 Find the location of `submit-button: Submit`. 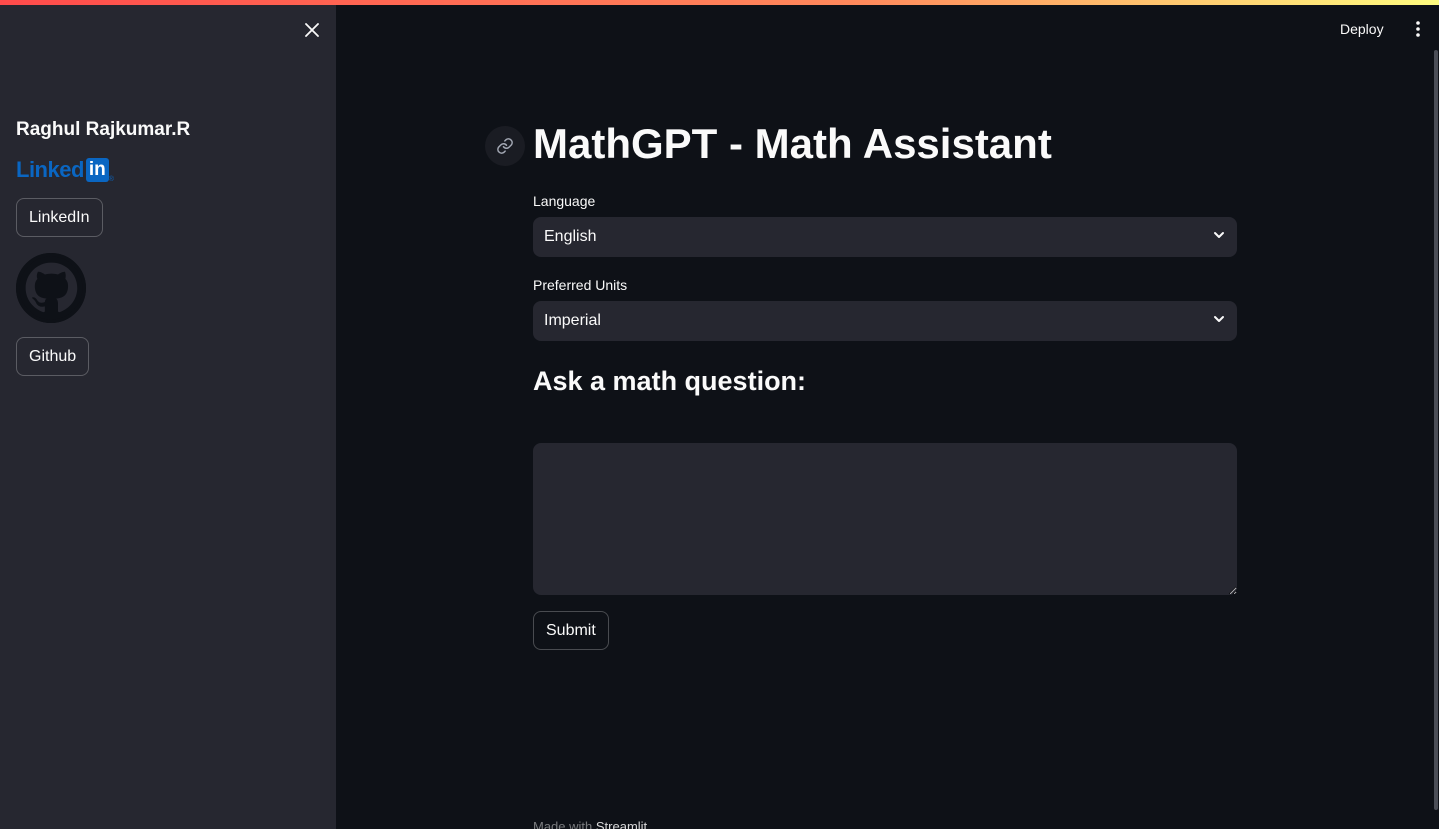

submit-button: Submit is located at coordinates (571, 630).